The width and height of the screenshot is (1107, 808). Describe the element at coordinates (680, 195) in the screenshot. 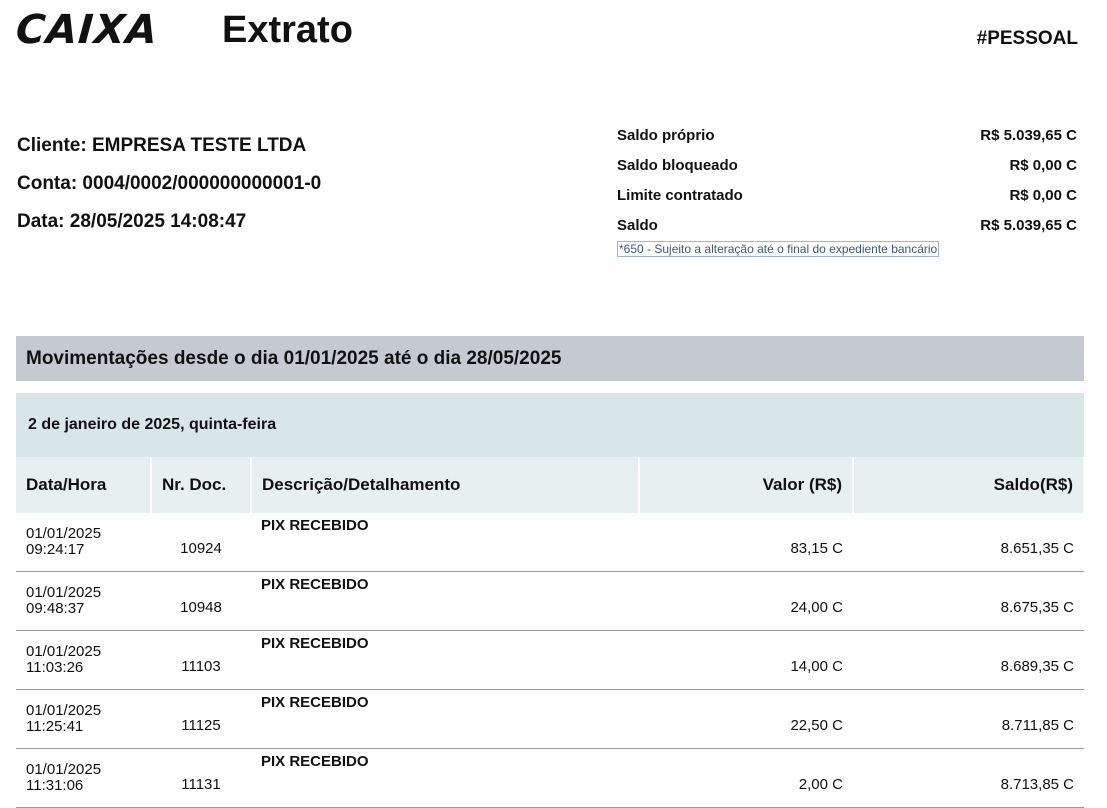

I see `balance-label: Limite contratado` at that location.